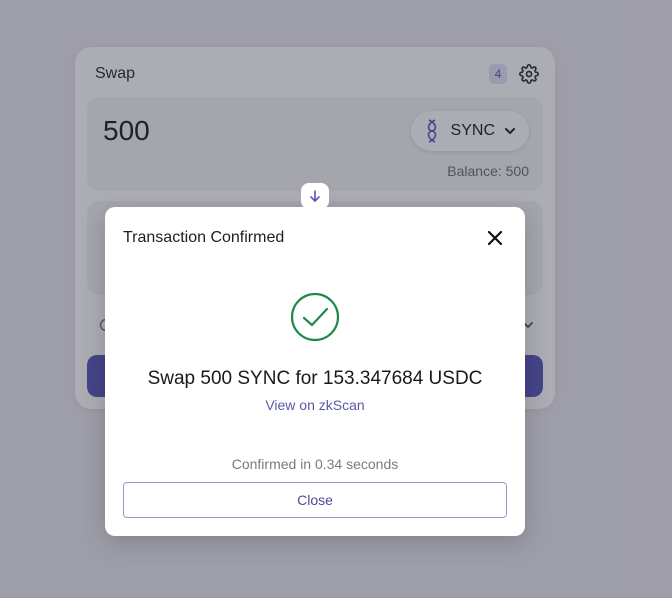  What do you see at coordinates (315, 378) in the screenshot?
I see `swap-summary-text: Swap 500 SYNC for 153.347684 USDC` at bounding box center [315, 378].